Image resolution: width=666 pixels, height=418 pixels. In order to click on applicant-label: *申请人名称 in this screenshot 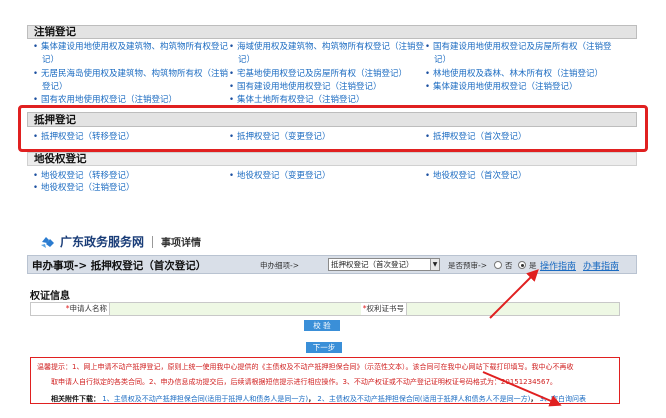, I will do `click(70, 309)`.